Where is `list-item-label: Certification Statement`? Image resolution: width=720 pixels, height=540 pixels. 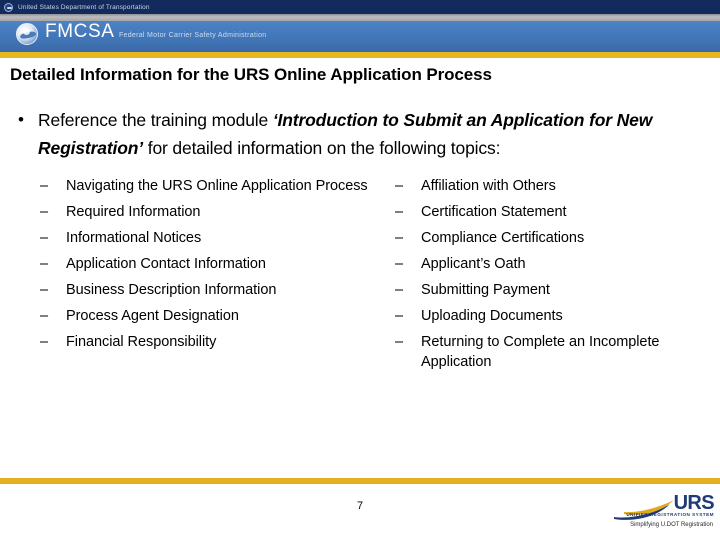 list-item-label: Certification Statement is located at coordinates (494, 212).